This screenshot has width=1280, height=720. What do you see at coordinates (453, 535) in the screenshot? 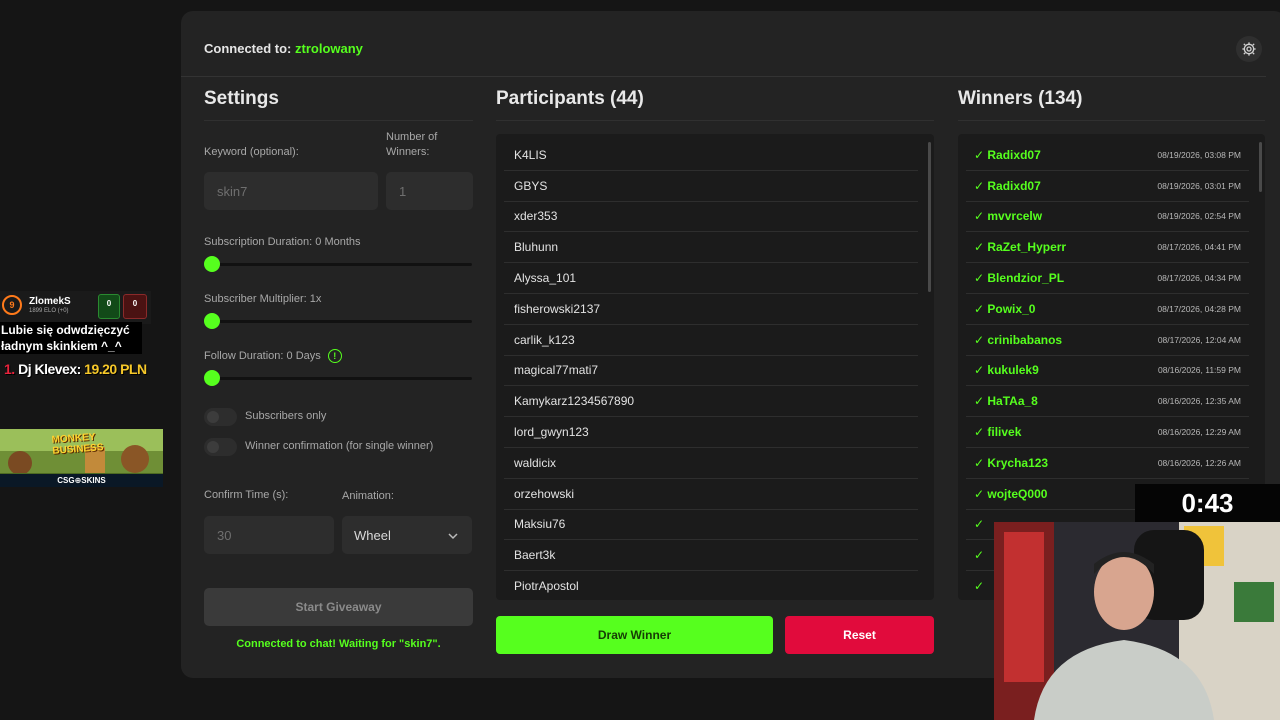
I see `chevron-down-icon` at bounding box center [453, 535].